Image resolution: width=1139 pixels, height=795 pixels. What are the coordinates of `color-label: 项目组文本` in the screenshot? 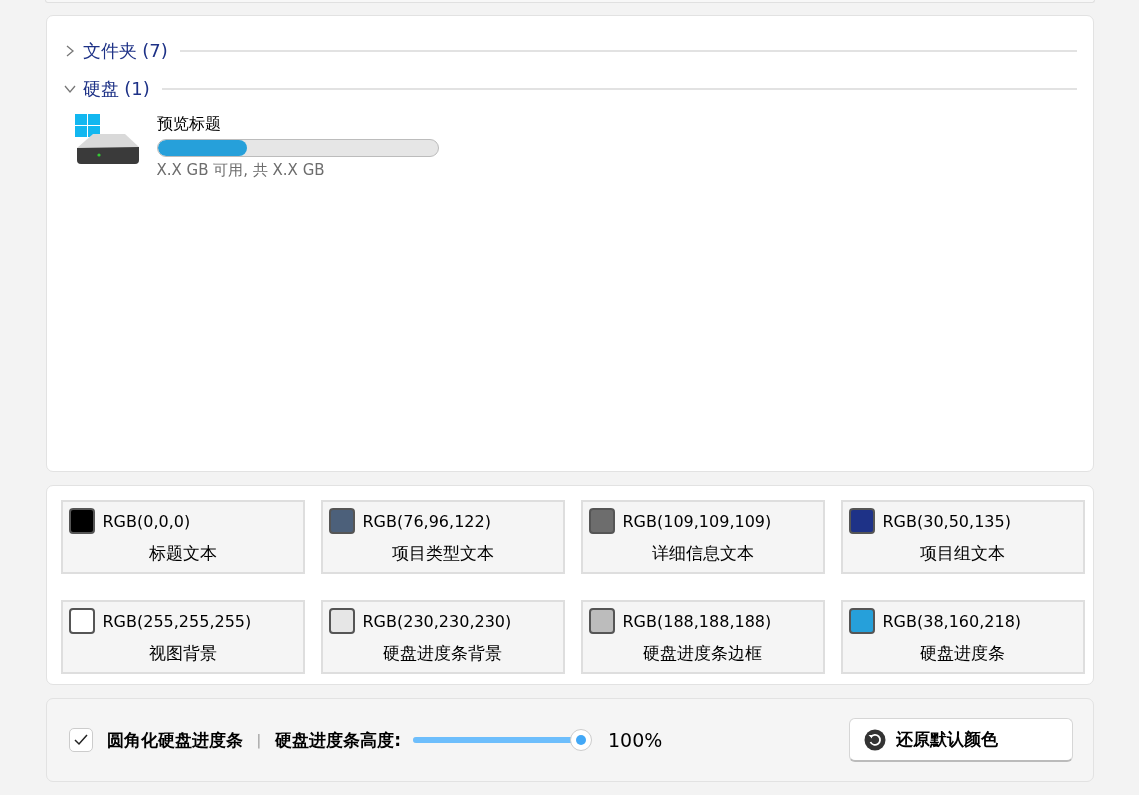 It's located at (962, 553).